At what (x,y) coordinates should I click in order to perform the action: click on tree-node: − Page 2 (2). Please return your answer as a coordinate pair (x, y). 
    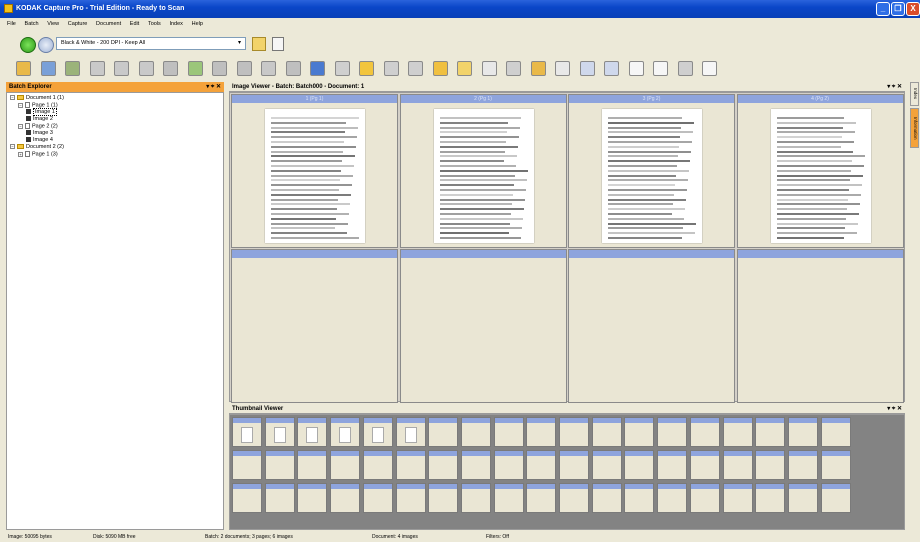
    Looking at the image, I should click on (38, 126).